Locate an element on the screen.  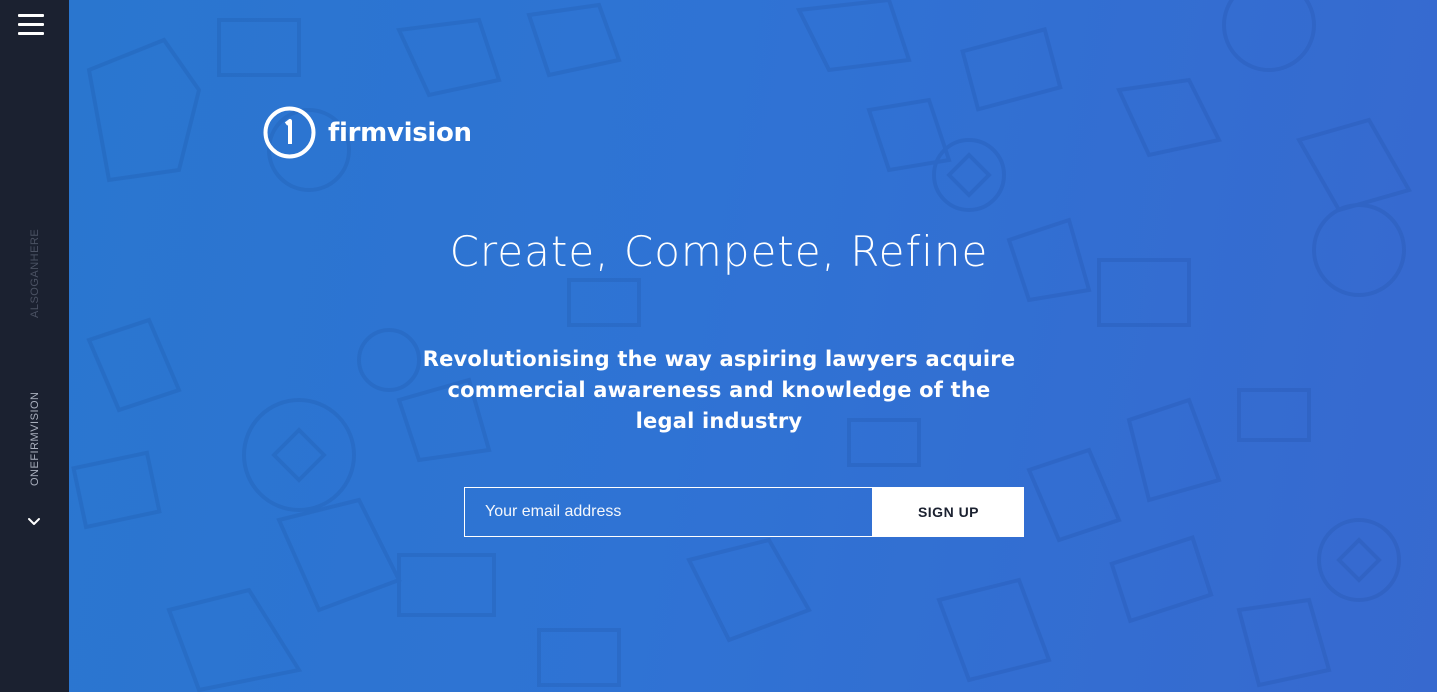
logo-icon is located at coordinates (289, 132).